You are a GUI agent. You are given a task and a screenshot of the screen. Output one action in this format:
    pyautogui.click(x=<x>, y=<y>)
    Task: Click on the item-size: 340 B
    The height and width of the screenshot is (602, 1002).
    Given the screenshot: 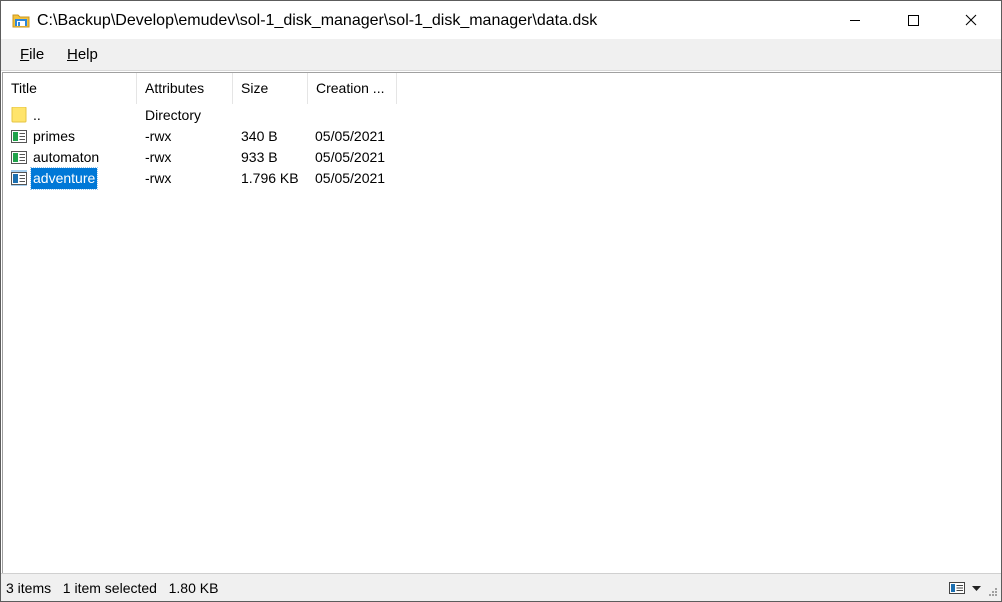 What is the action you would take?
    pyautogui.click(x=259, y=136)
    